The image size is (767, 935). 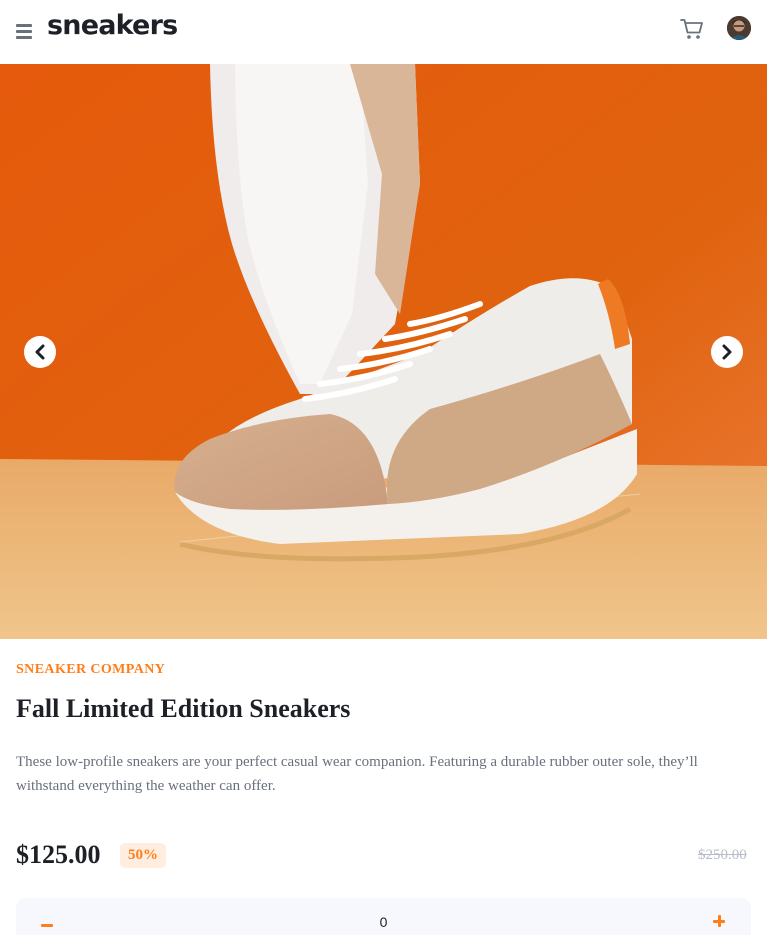 What do you see at coordinates (720, 922) in the screenshot?
I see `plus-icon` at bounding box center [720, 922].